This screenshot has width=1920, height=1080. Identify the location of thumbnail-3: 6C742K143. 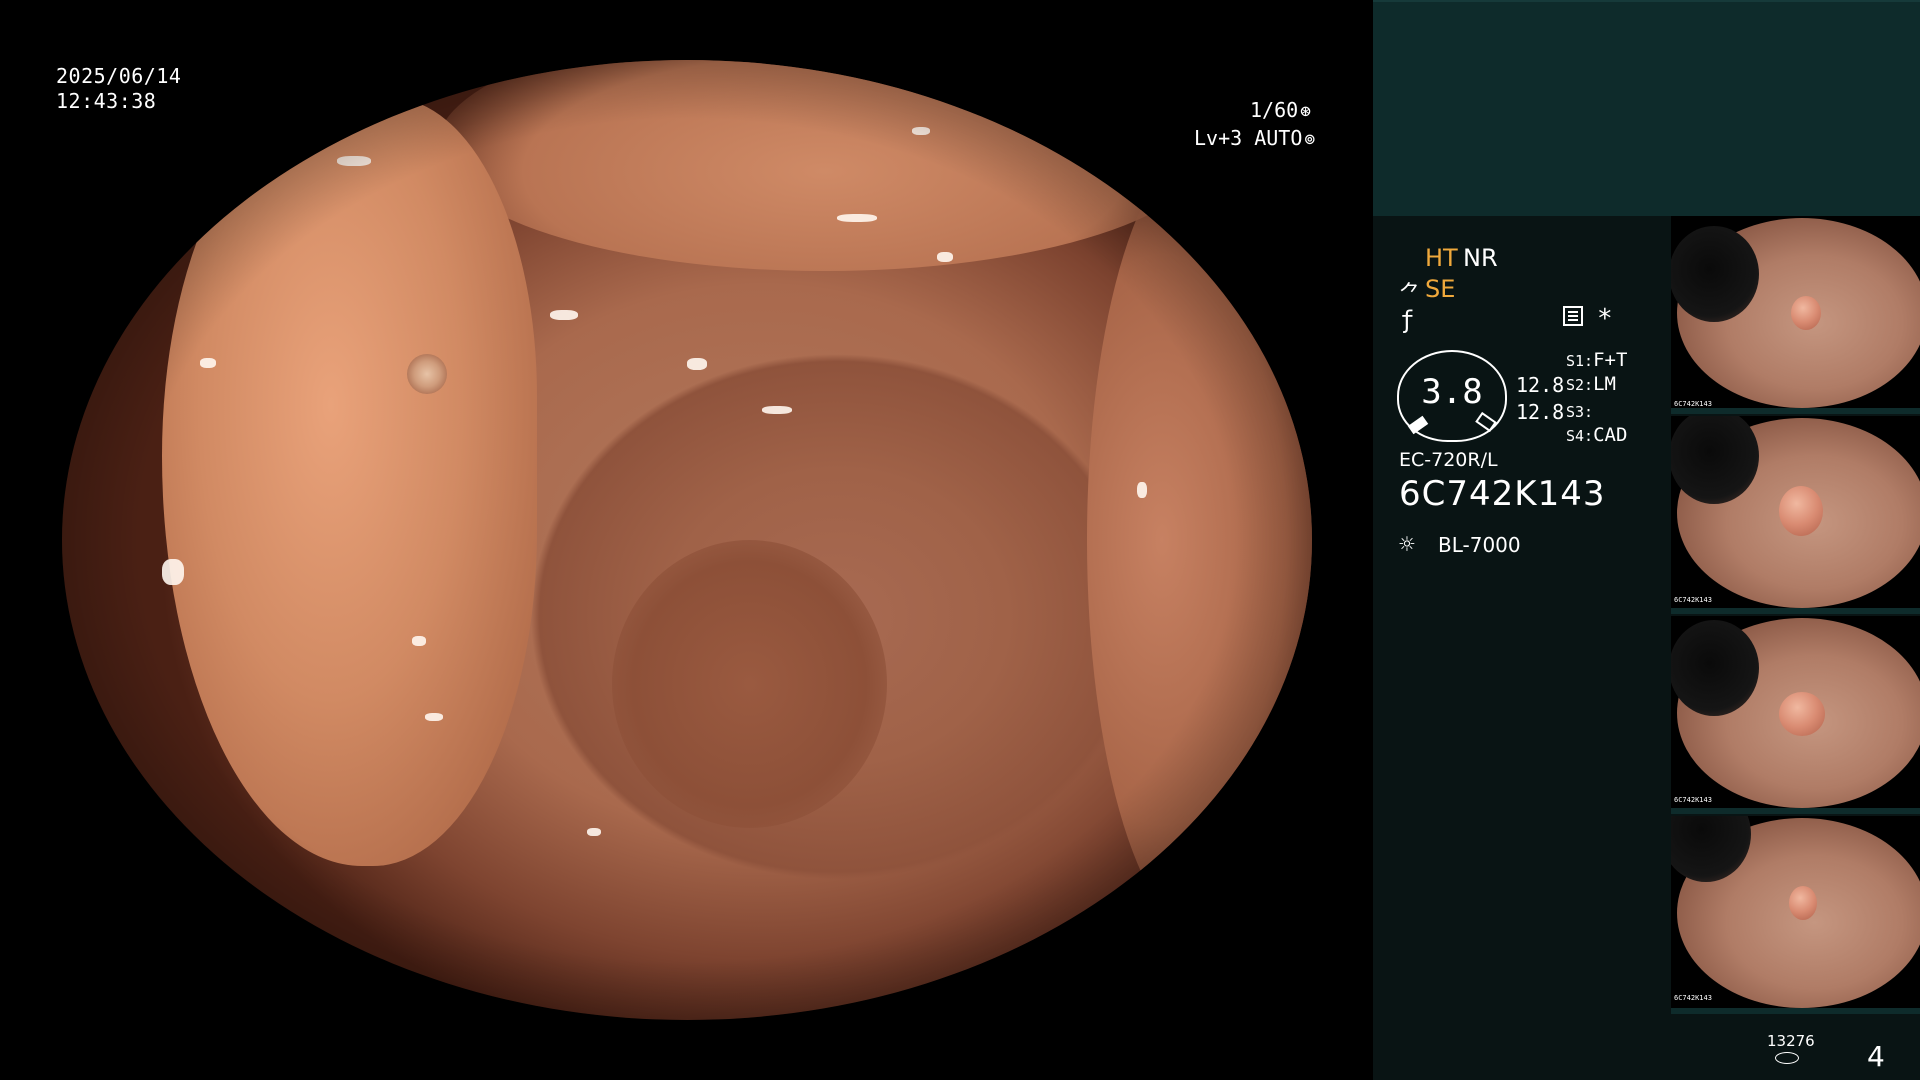
(1795, 715).